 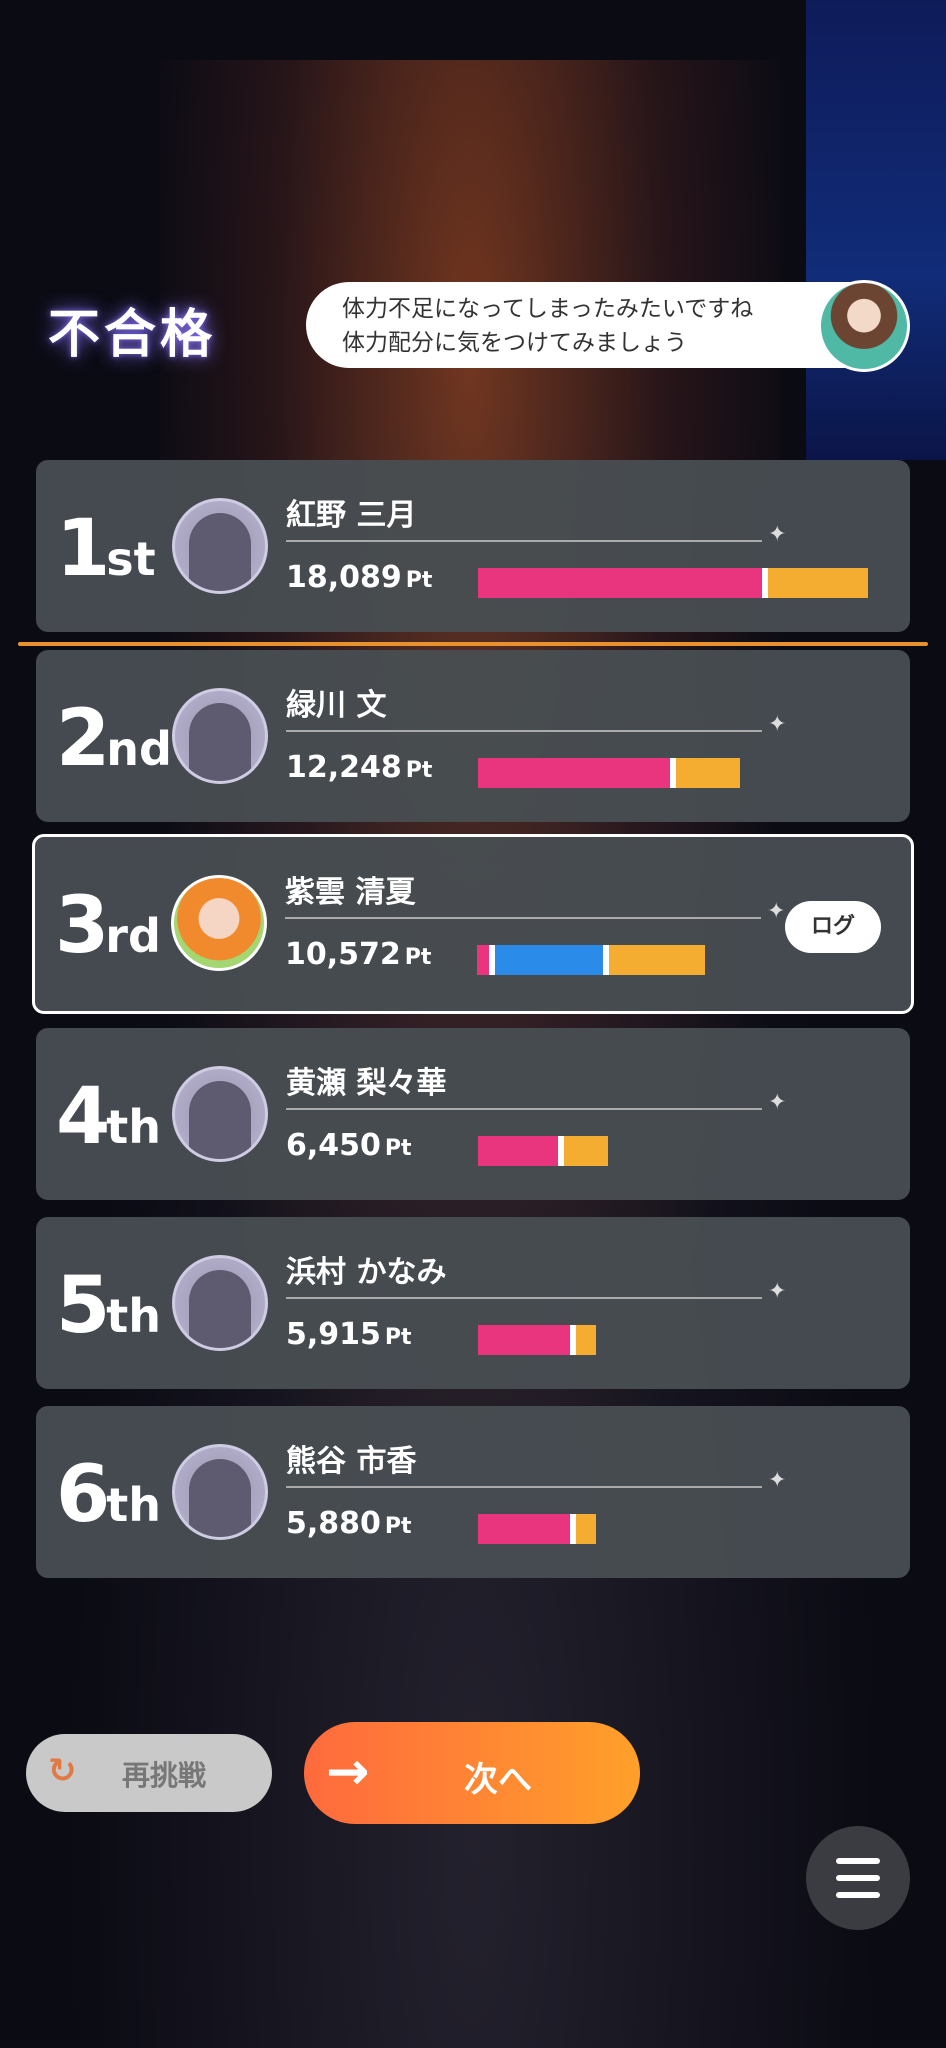 What do you see at coordinates (132, 335) in the screenshot?
I see `result-title: 不合格` at bounding box center [132, 335].